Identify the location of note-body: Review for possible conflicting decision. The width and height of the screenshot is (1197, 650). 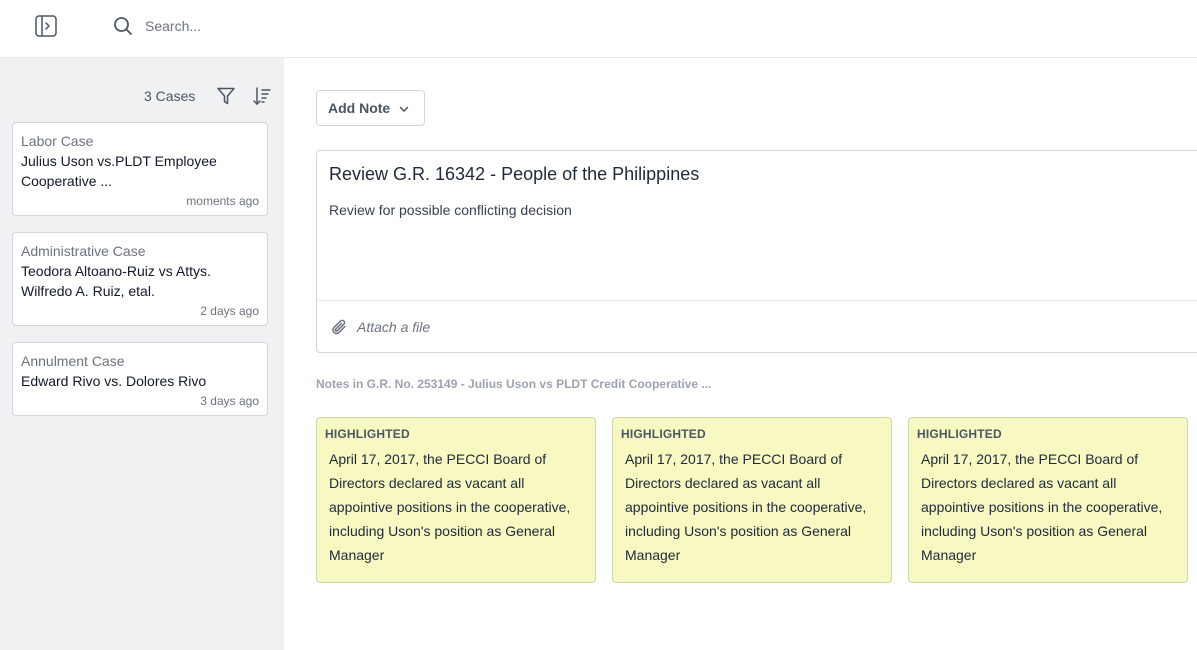
(450, 210).